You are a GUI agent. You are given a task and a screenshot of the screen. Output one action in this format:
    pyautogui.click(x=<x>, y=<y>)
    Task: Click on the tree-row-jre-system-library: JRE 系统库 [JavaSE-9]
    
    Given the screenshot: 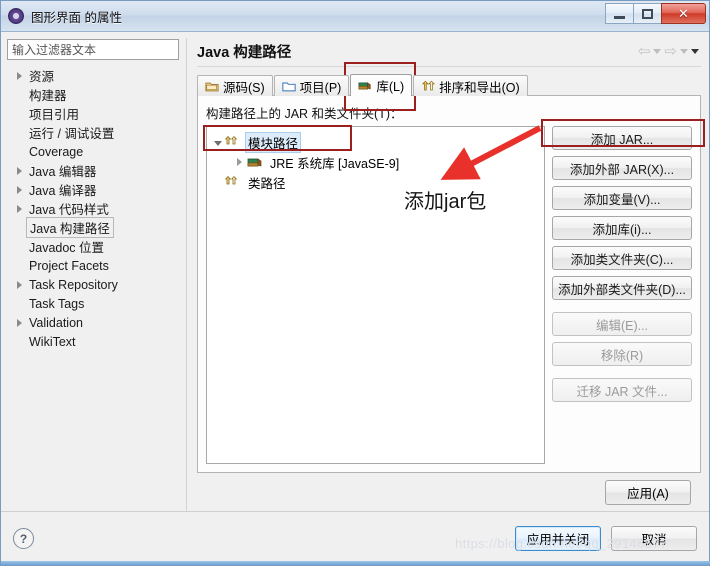 What is the action you would take?
    pyautogui.click(x=375, y=162)
    